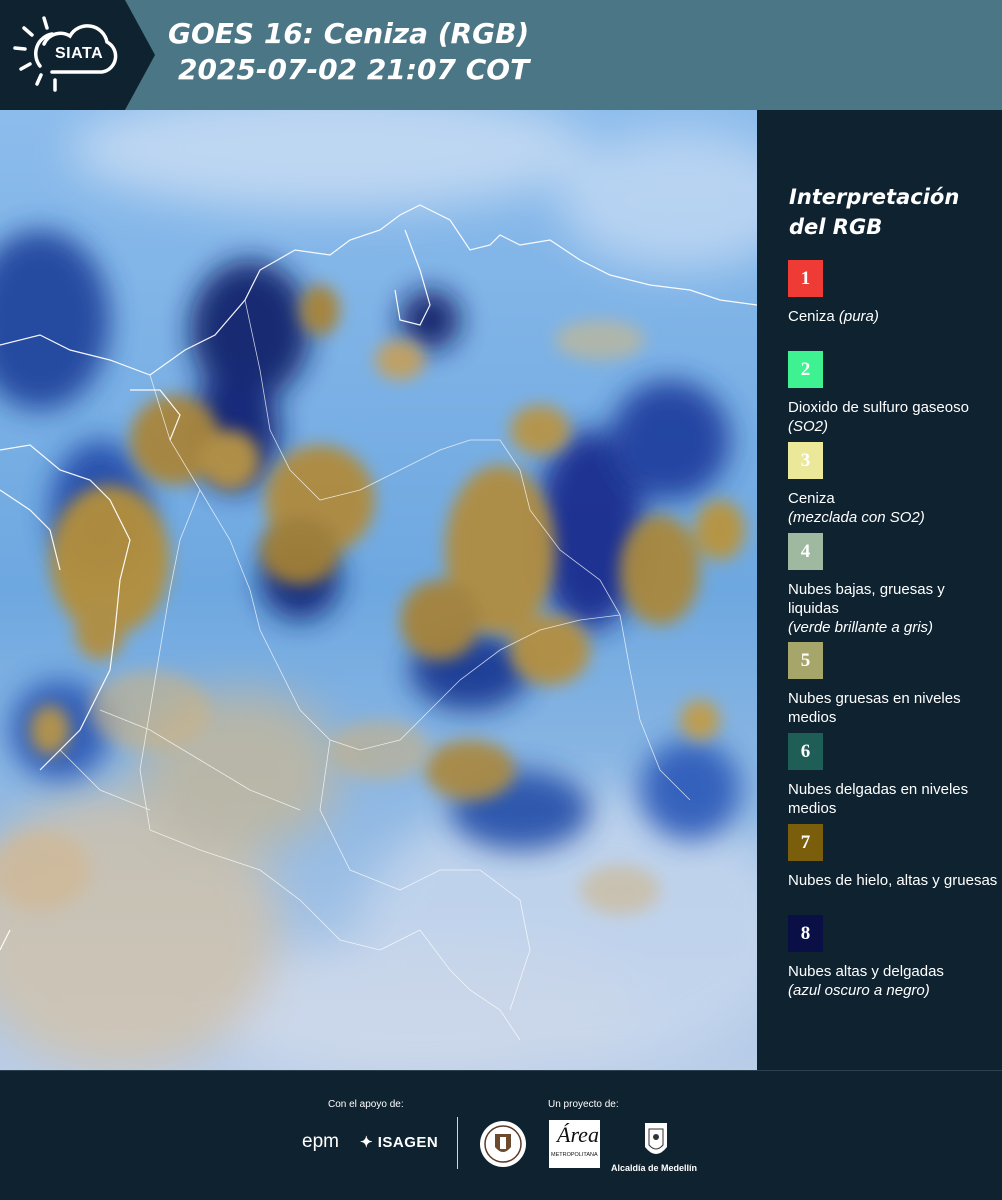  I want to click on legend-item-text: Nubes delgadas en niveles medios, so click(893, 799).